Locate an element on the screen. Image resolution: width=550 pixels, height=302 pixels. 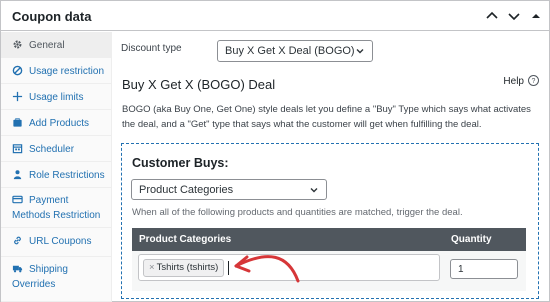
sidebar-item-usage-limits: Usage limits is located at coordinates (56, 97).